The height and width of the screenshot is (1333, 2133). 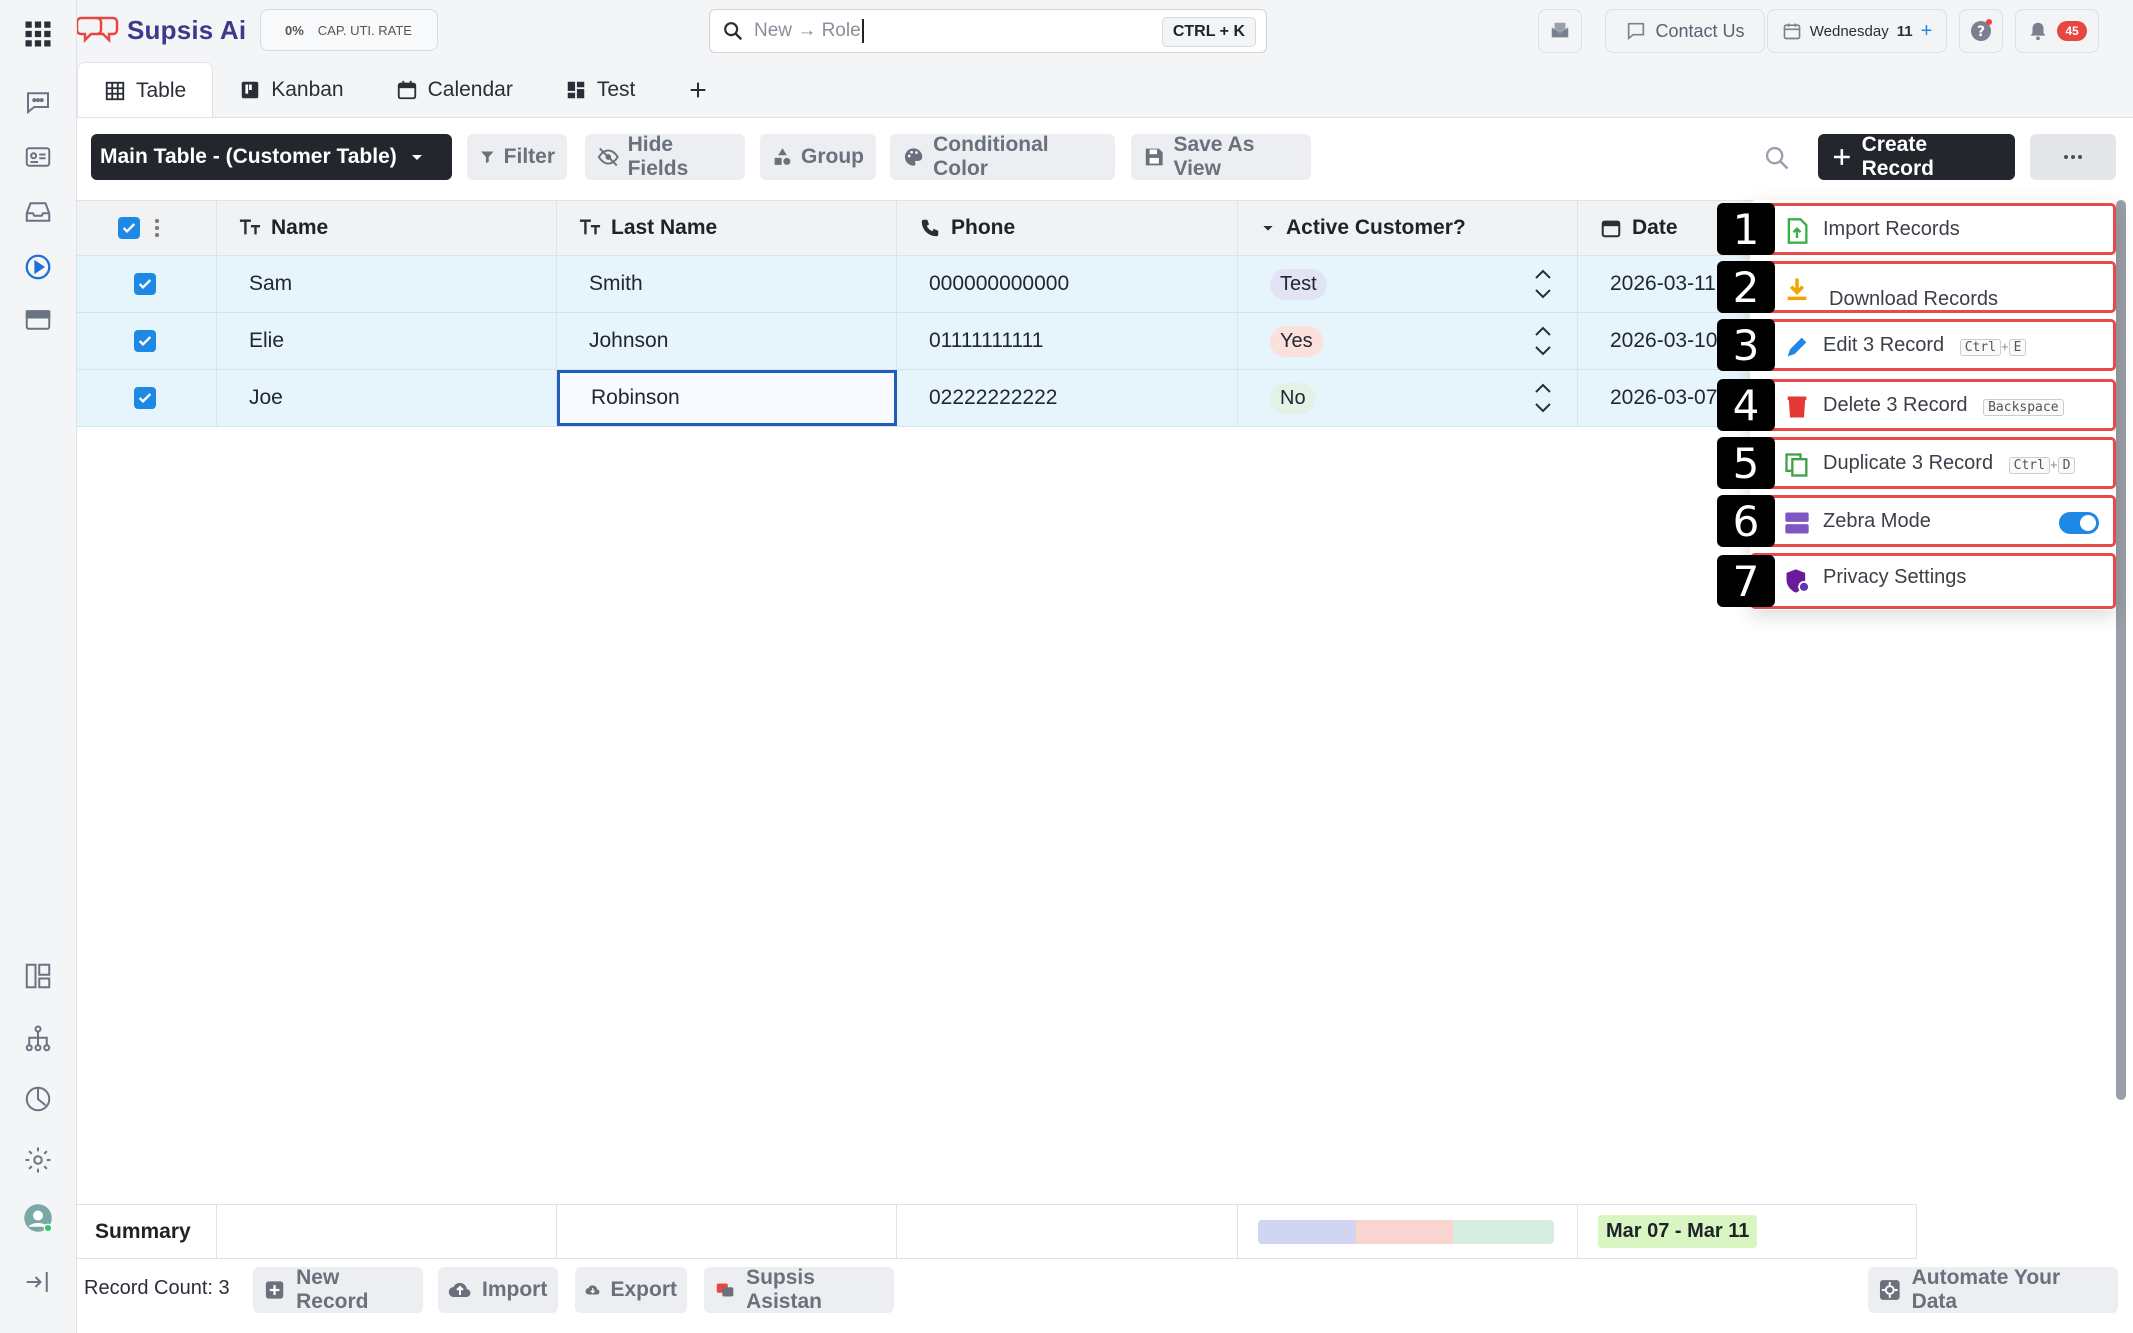 What do you see at coordinates (1777, 158) in the screenshot?
I see `table-search-button` at bounding box center [1777, 158].